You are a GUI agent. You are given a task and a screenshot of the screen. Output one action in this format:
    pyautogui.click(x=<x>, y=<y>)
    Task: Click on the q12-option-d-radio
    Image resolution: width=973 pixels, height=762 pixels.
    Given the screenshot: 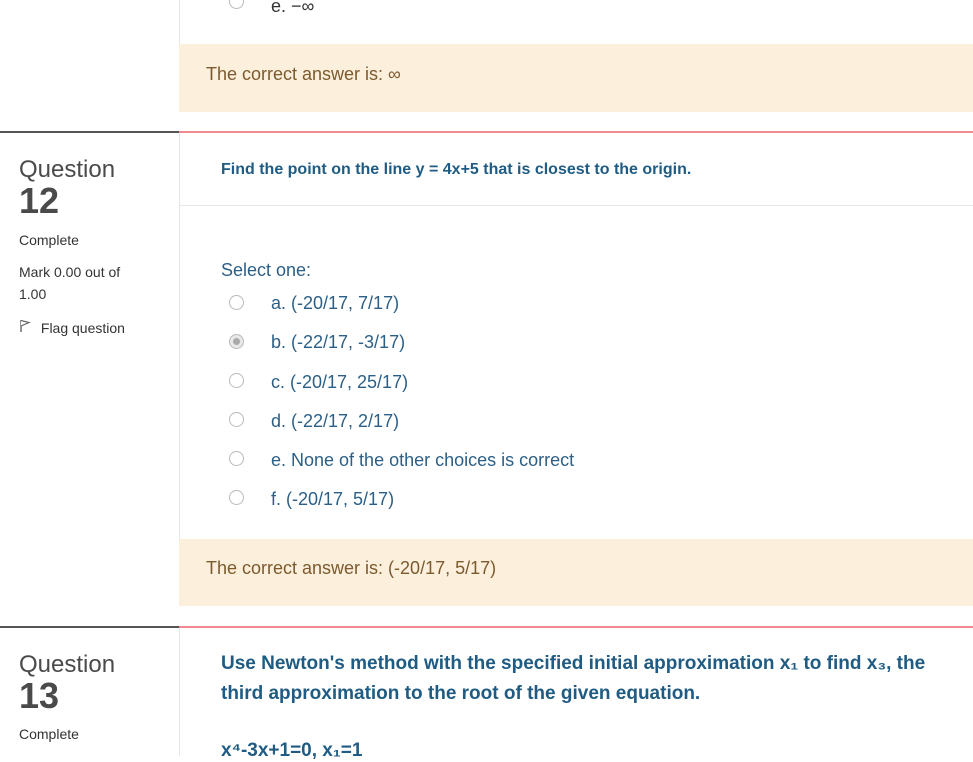 What is the action you would take?
    pyautogui.click(x=236, y=419)
    